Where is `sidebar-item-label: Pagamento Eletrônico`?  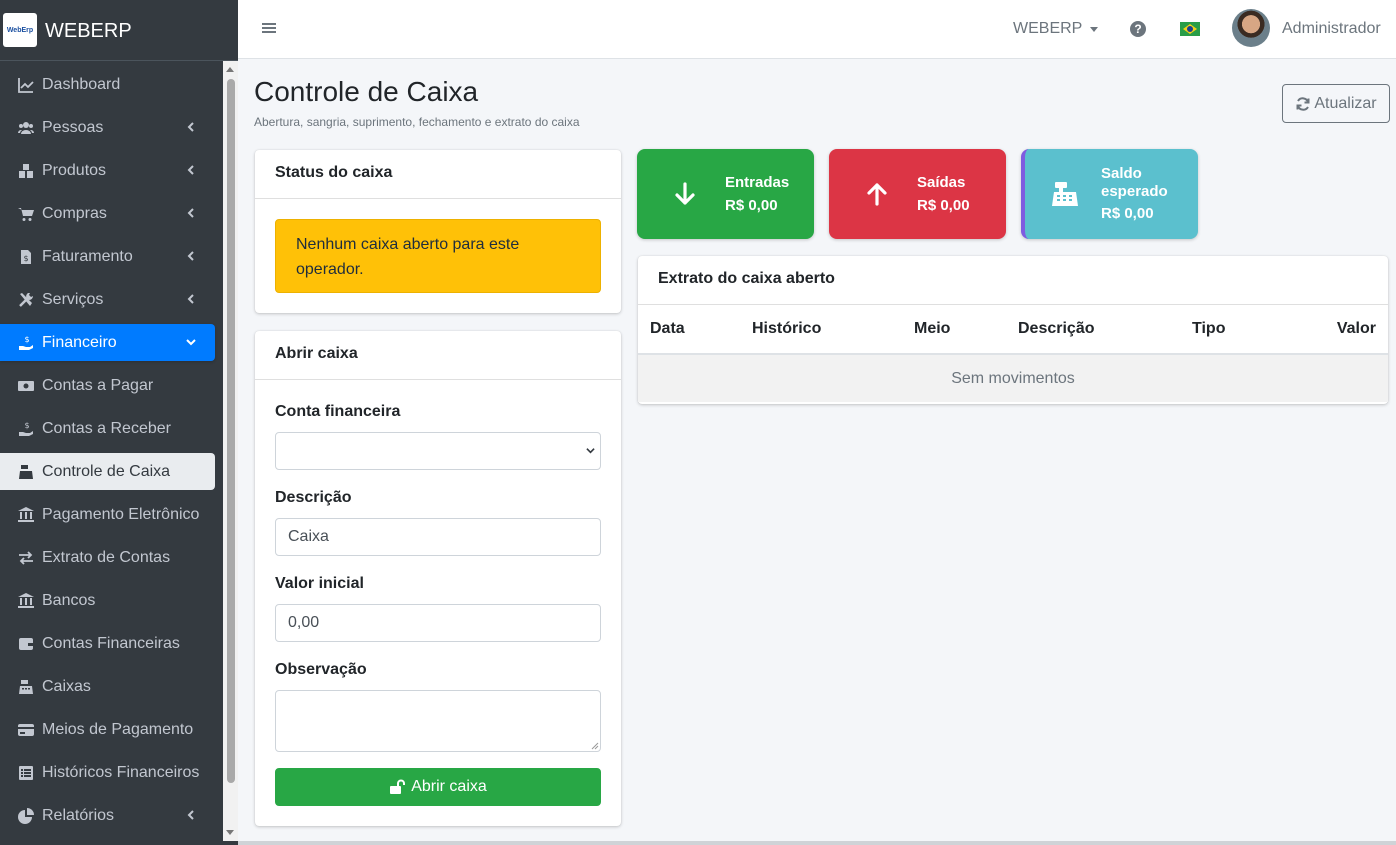
sidebar-item-label: Pagamento Eletrônico is located at coordinates (121, 514).